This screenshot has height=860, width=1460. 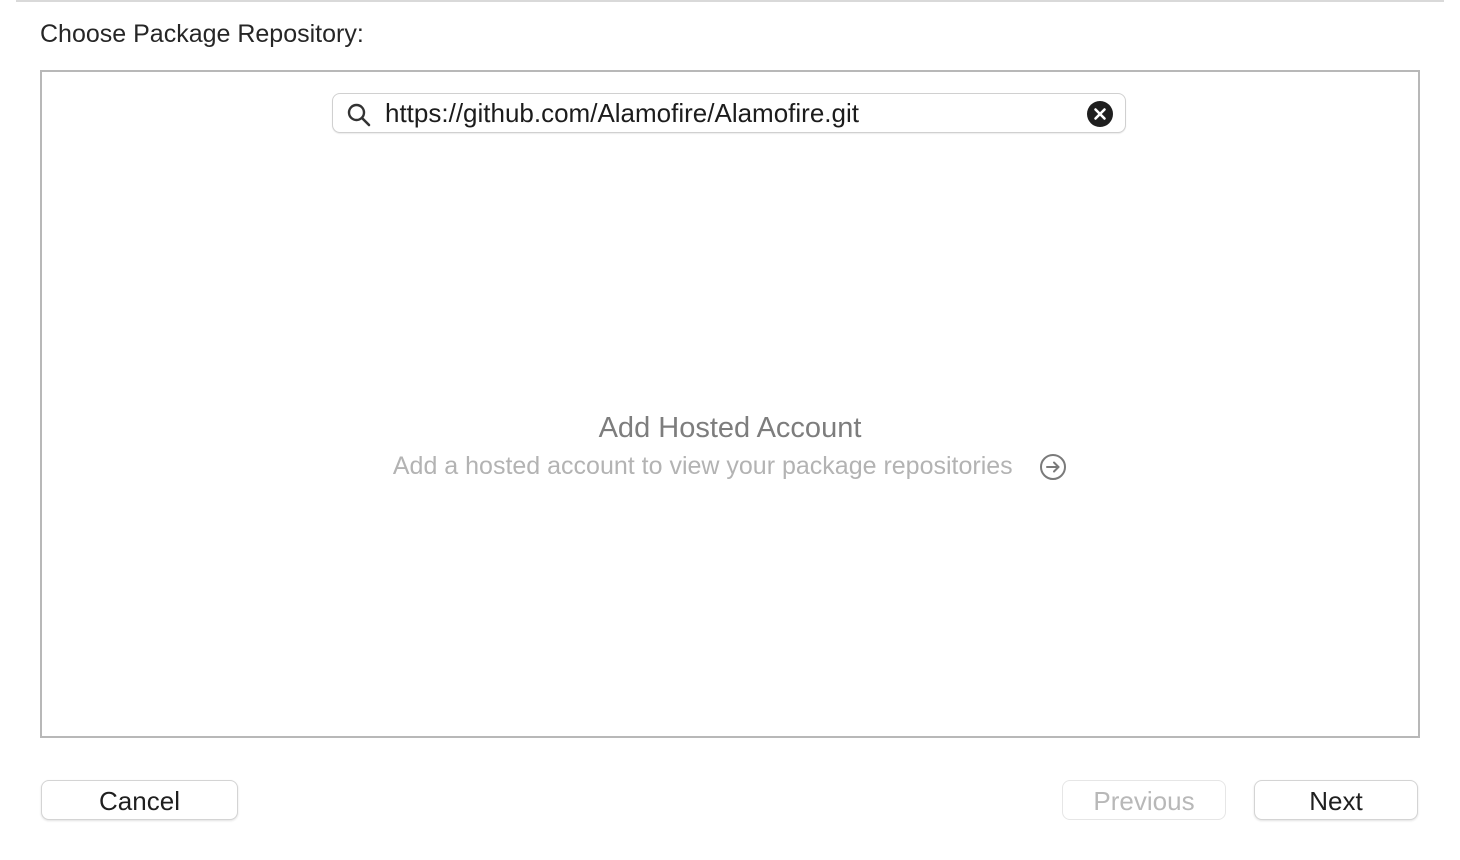 I want to click on clear-icon, so click(x=1100, y=114).